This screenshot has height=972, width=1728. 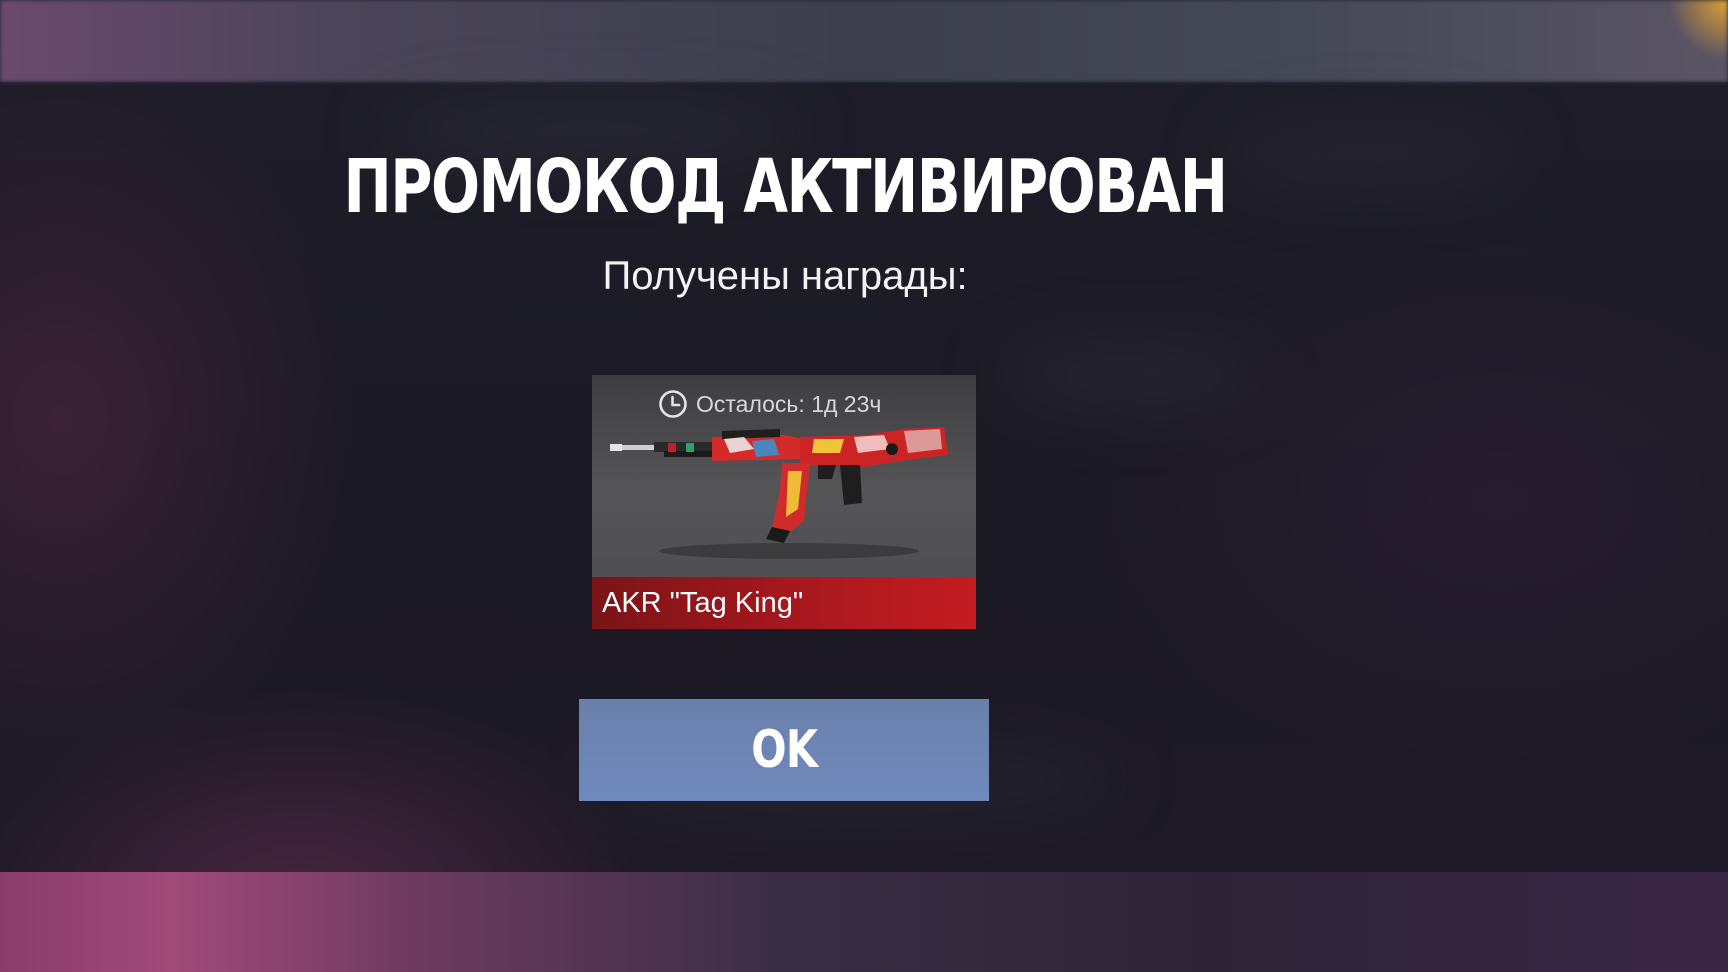 What do you see at coordinates (864, 41) in the screenshot?
I see `blurred-top-bar` at bounding box center [864, 41].